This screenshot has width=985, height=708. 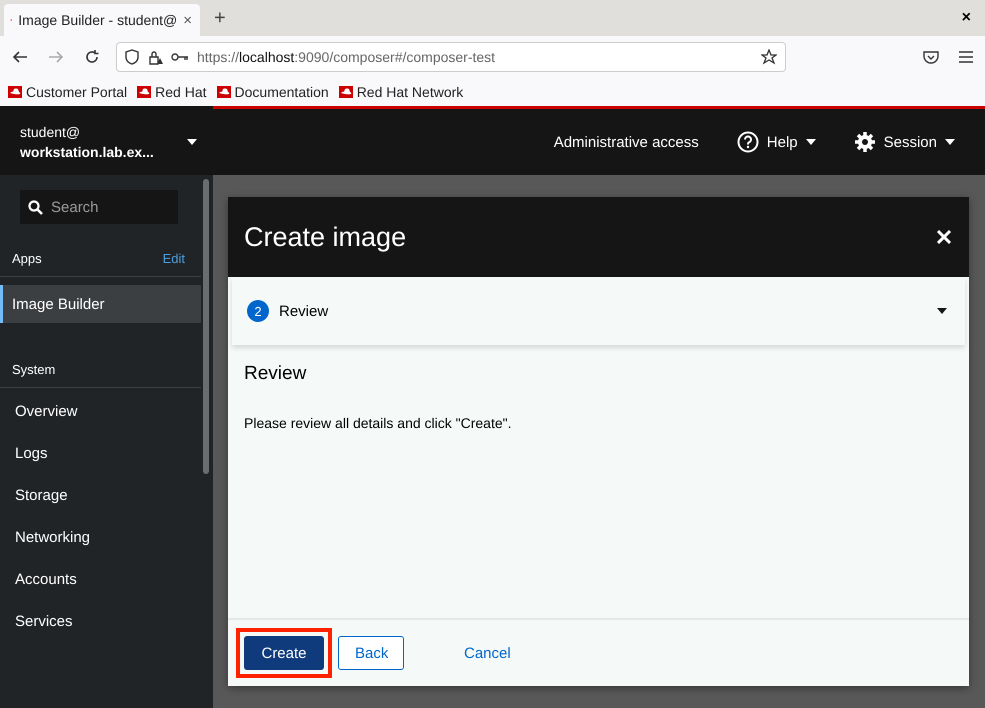 What do you see at coordinates (68, 92) in the screenshot?
I see `bookmark-link: Customer Portal` at bounding box center [68, 92].